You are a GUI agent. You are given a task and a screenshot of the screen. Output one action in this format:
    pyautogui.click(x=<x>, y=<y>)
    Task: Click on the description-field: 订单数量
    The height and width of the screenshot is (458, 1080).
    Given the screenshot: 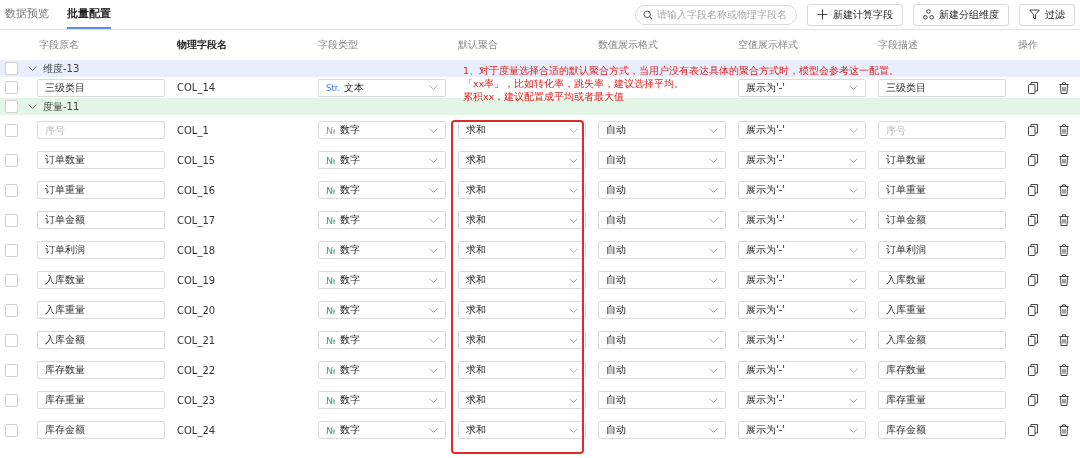 What is the action you would take?
    pyautogui.click(x=942, y=160)
    